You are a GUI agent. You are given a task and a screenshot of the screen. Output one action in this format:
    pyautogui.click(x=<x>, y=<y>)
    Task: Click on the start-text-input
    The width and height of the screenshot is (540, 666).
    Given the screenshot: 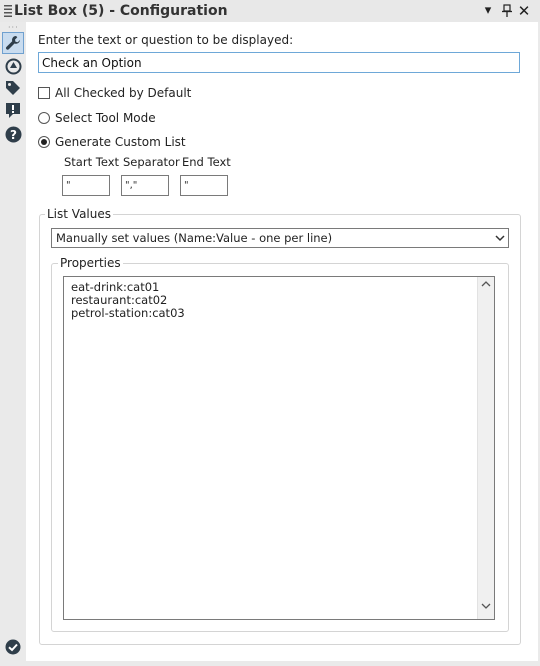 What is the action you would take?
    pyautogui.click(x=86, y=185)
    